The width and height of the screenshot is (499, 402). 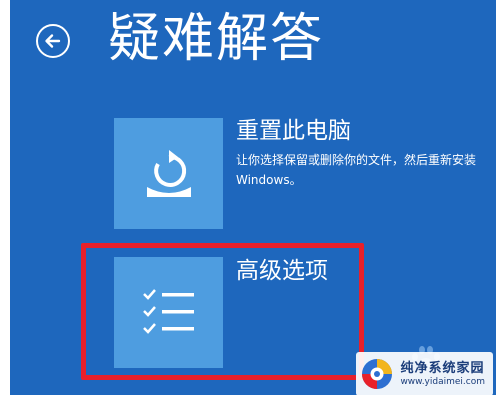 What do you see at coordinates (293, 131) in the screenshot?
I see `reset-pc-title: 重置此电脑` at bounding box center [293, 131].